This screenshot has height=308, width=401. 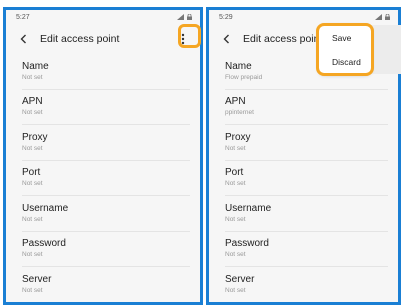 What do you see at coordinates (35, 66) in the screenshot?
I see `item-label: Name` at bounding box center [35, 66].